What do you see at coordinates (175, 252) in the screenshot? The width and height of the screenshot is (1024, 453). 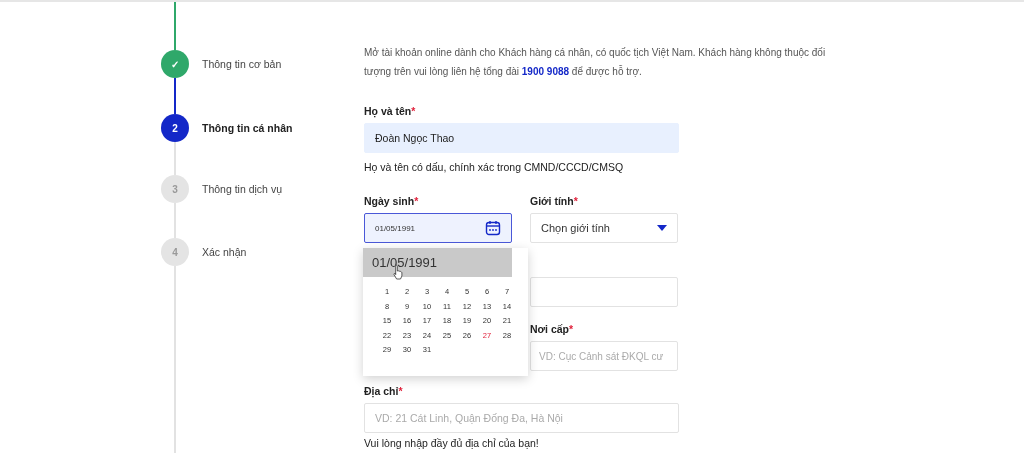 I see `step-indicator: 4` at bounding box center [175, 252].